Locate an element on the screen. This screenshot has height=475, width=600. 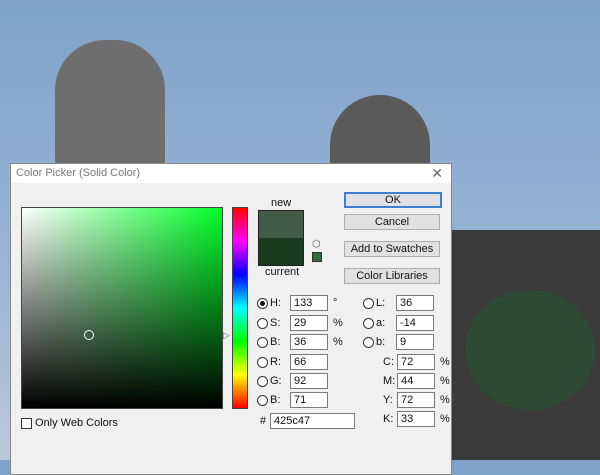
yellow-label: Y: is located at coordinates (388, 400).